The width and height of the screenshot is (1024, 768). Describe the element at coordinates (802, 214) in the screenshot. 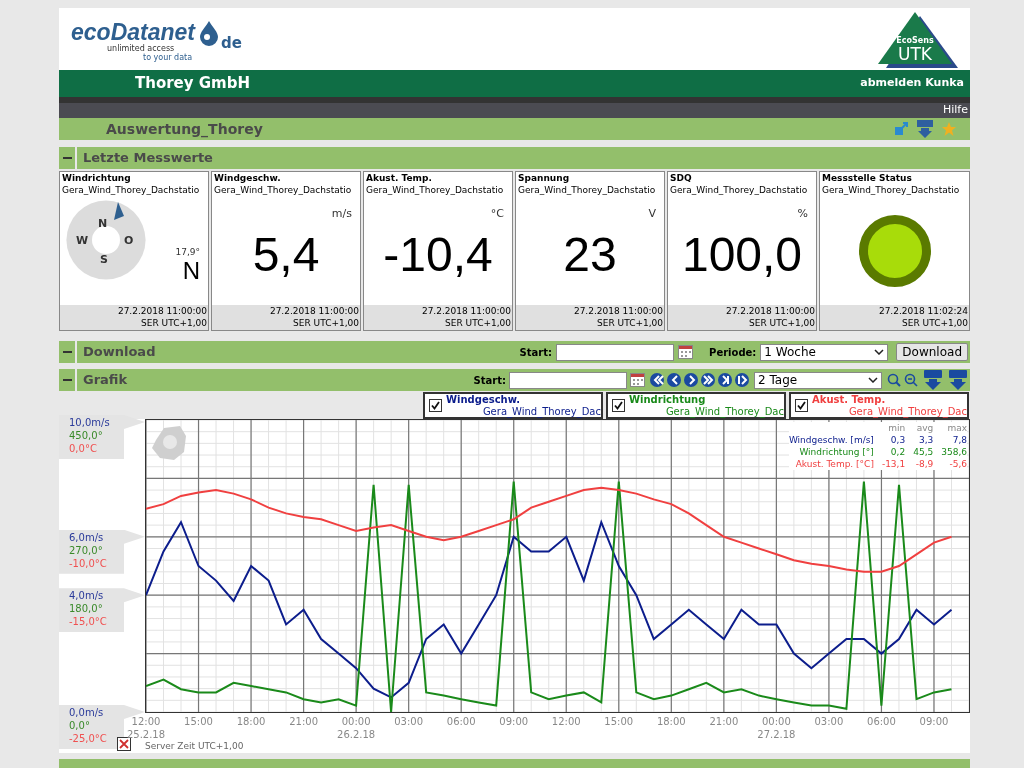

I see `unit-label: %` at that location.